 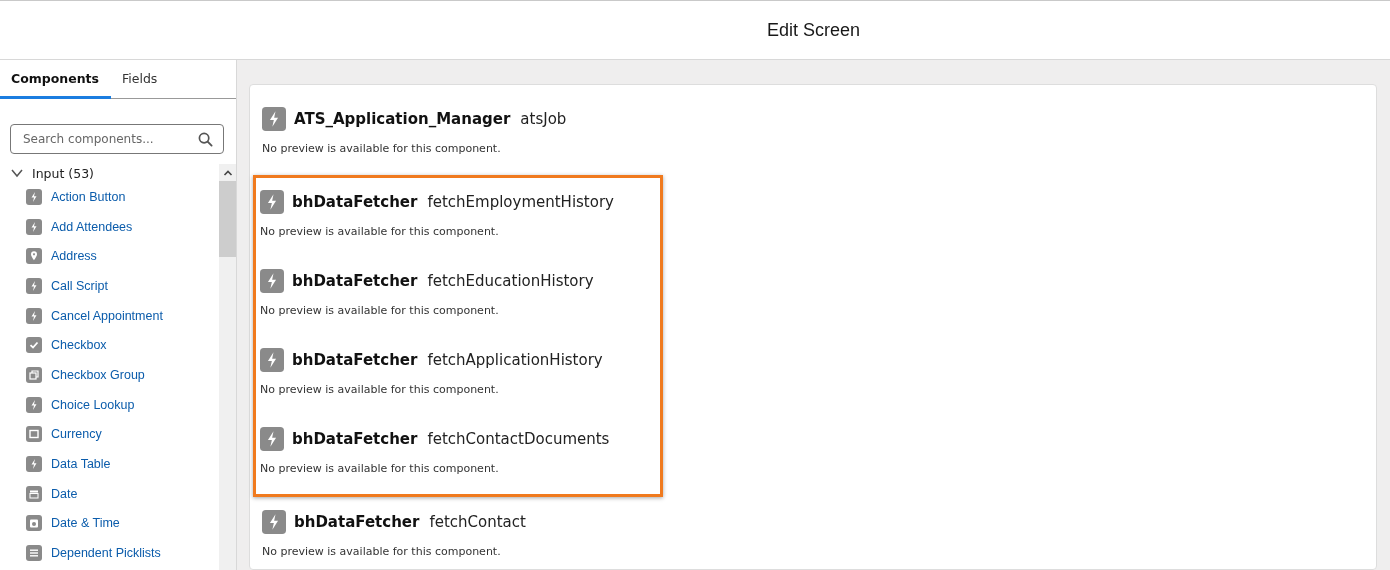 What do you see at coordinates (510, 281) in the screenshot?
I see `component-api-name: fetchEducationHistory` at bounding box center [510, 281].